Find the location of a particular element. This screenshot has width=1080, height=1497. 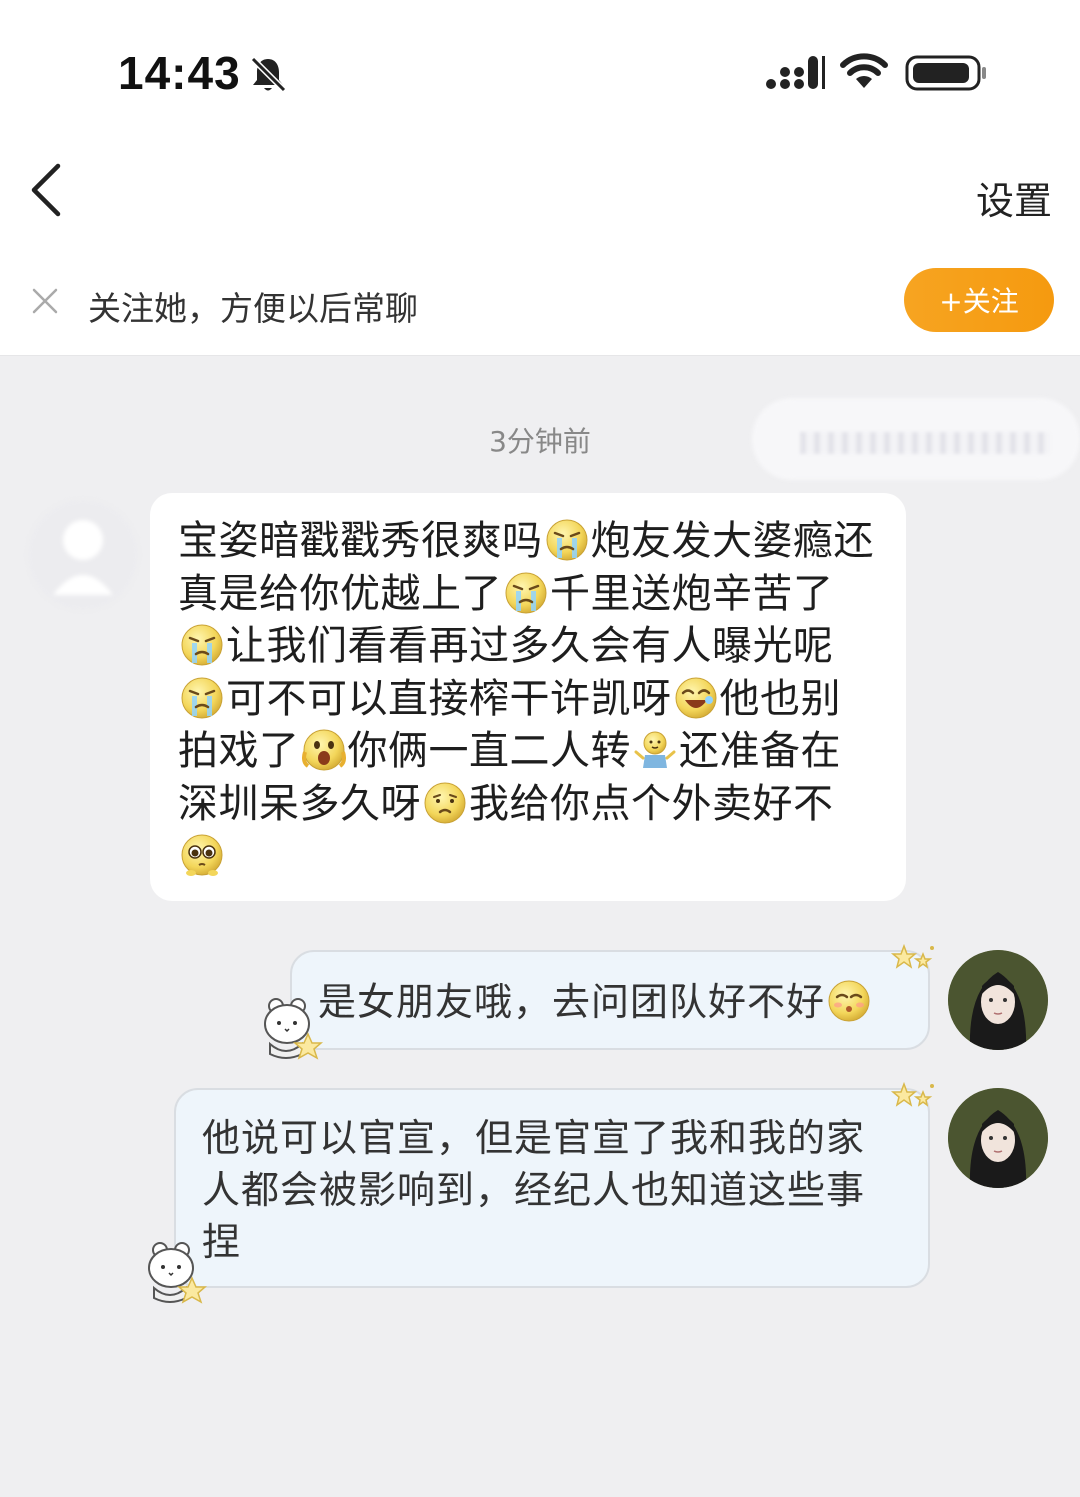

status-bar: 14:43 is located at coordinates (540, 70).